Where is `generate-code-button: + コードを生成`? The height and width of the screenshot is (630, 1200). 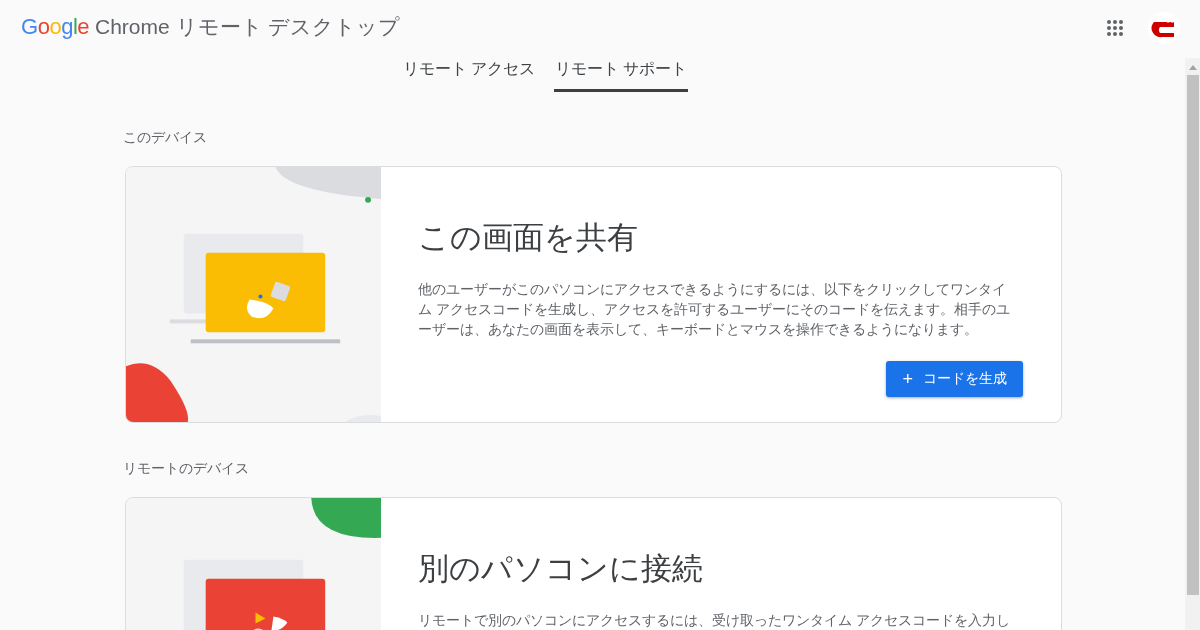
generate-code-button: + コードを生成 is located at coordinates (954, 379).